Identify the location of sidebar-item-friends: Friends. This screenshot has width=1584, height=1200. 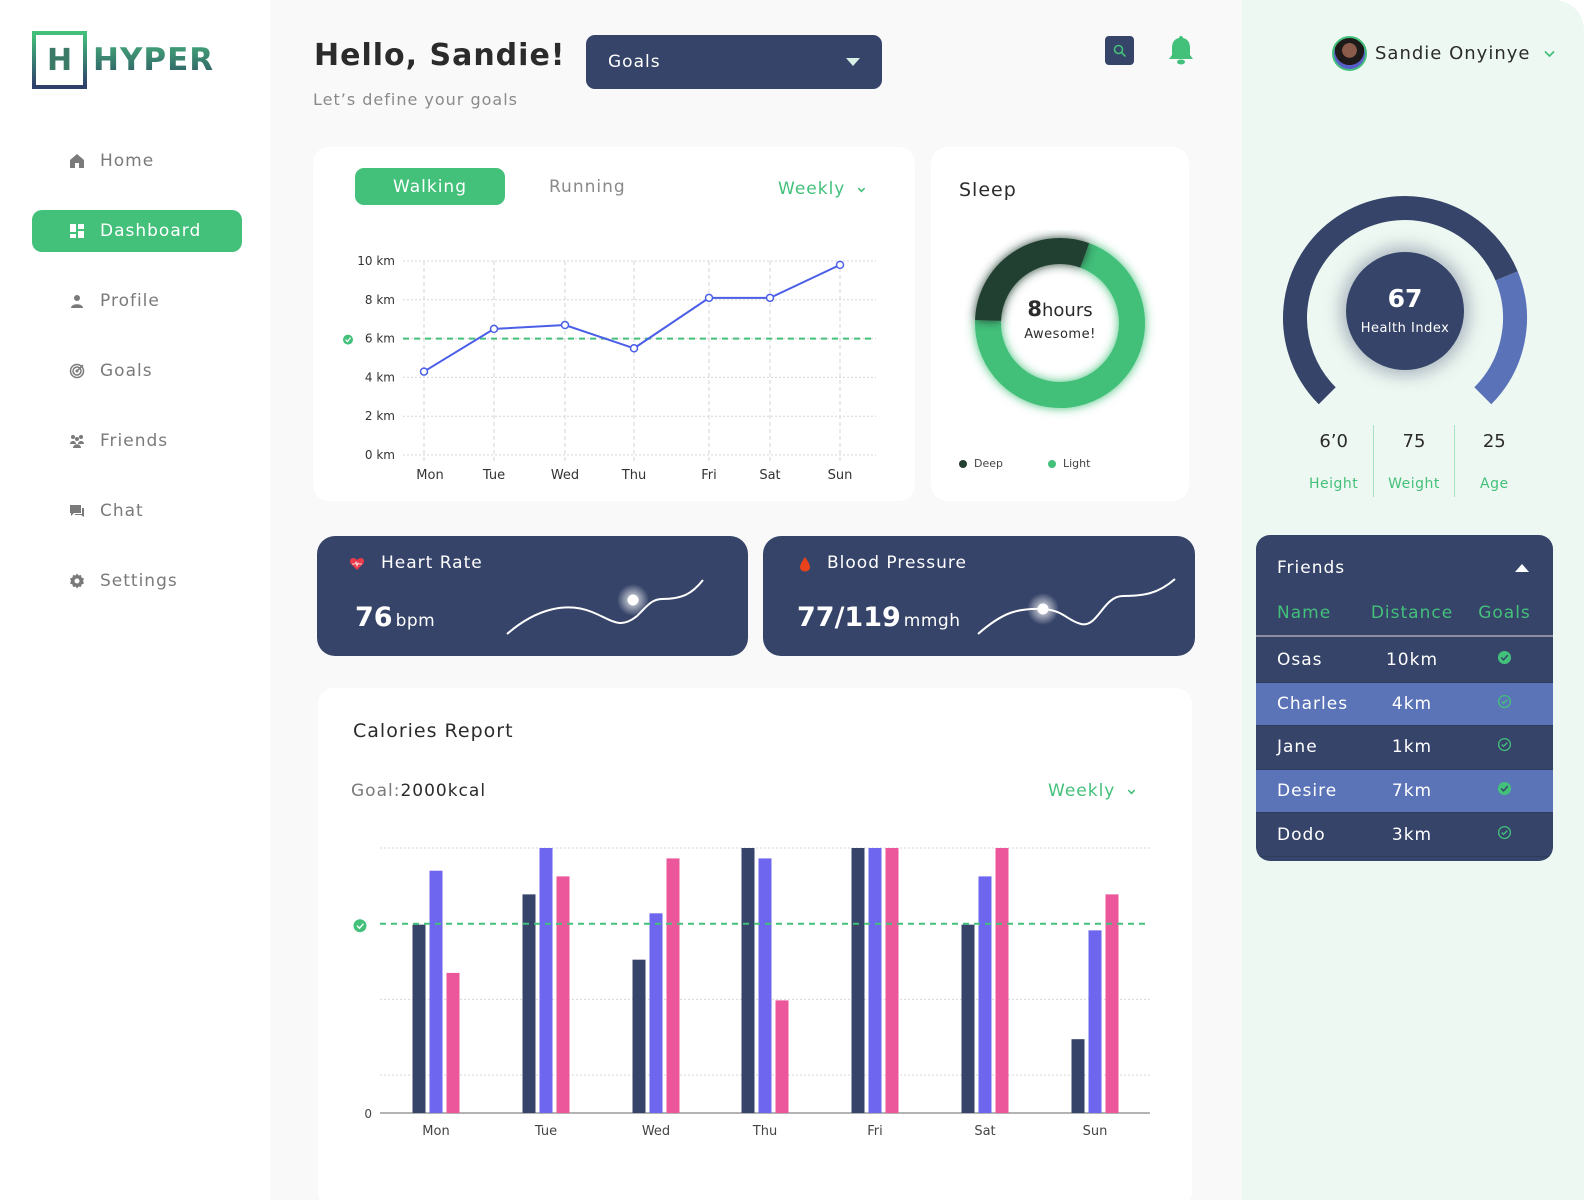
(137, 441).